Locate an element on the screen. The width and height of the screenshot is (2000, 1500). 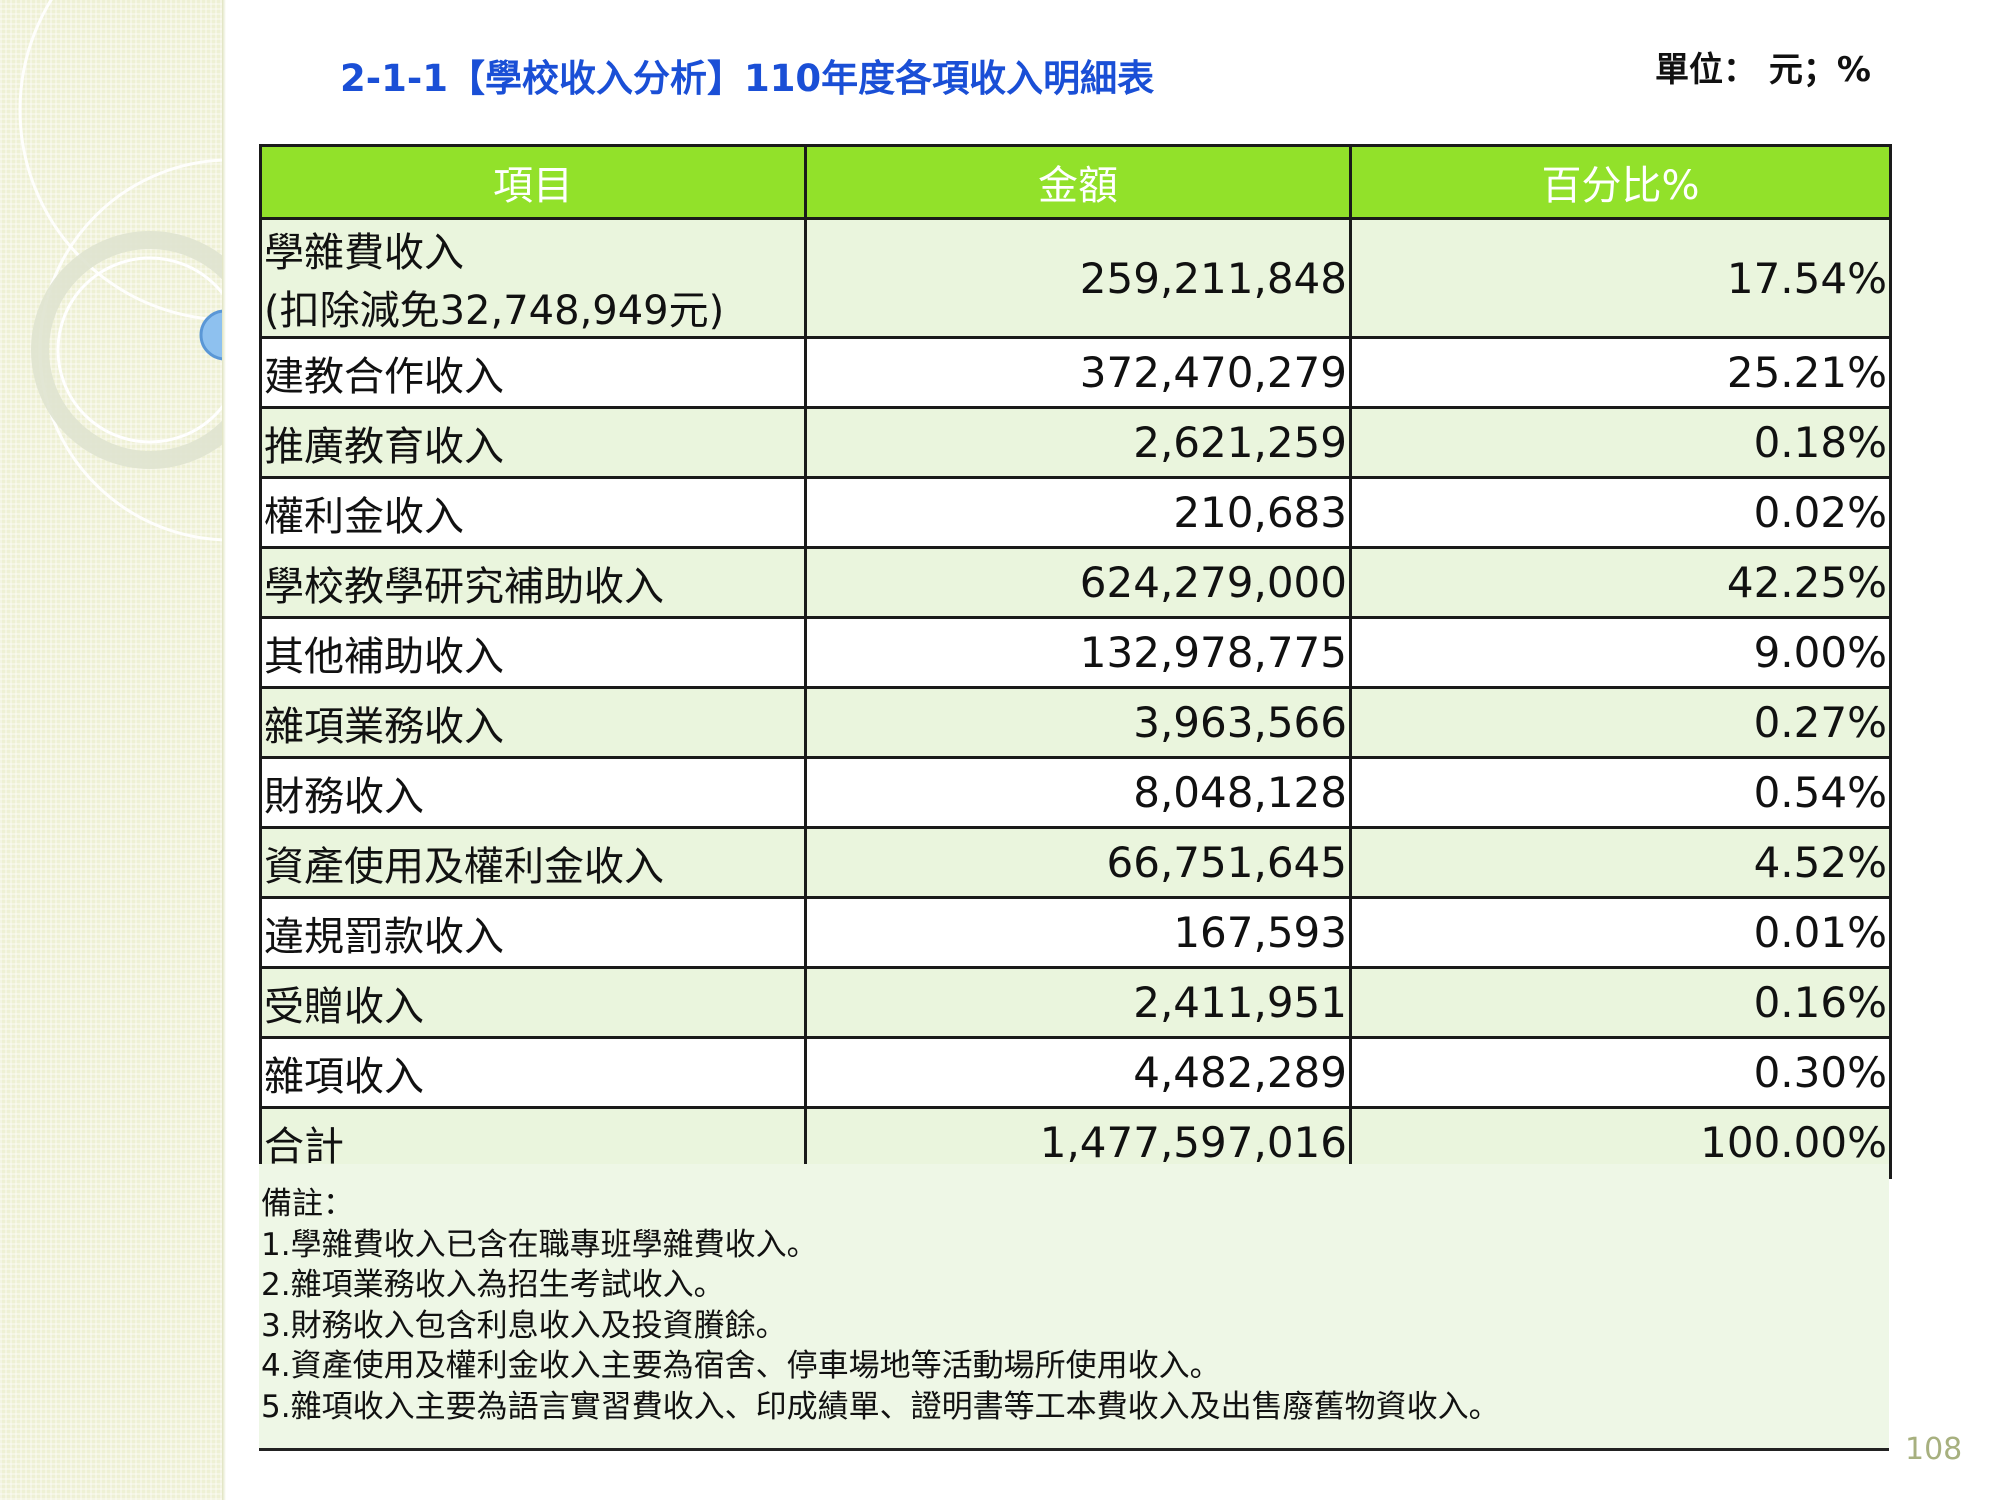
amount-cell: 372,470,279 is located at coordinates (1078, 372).